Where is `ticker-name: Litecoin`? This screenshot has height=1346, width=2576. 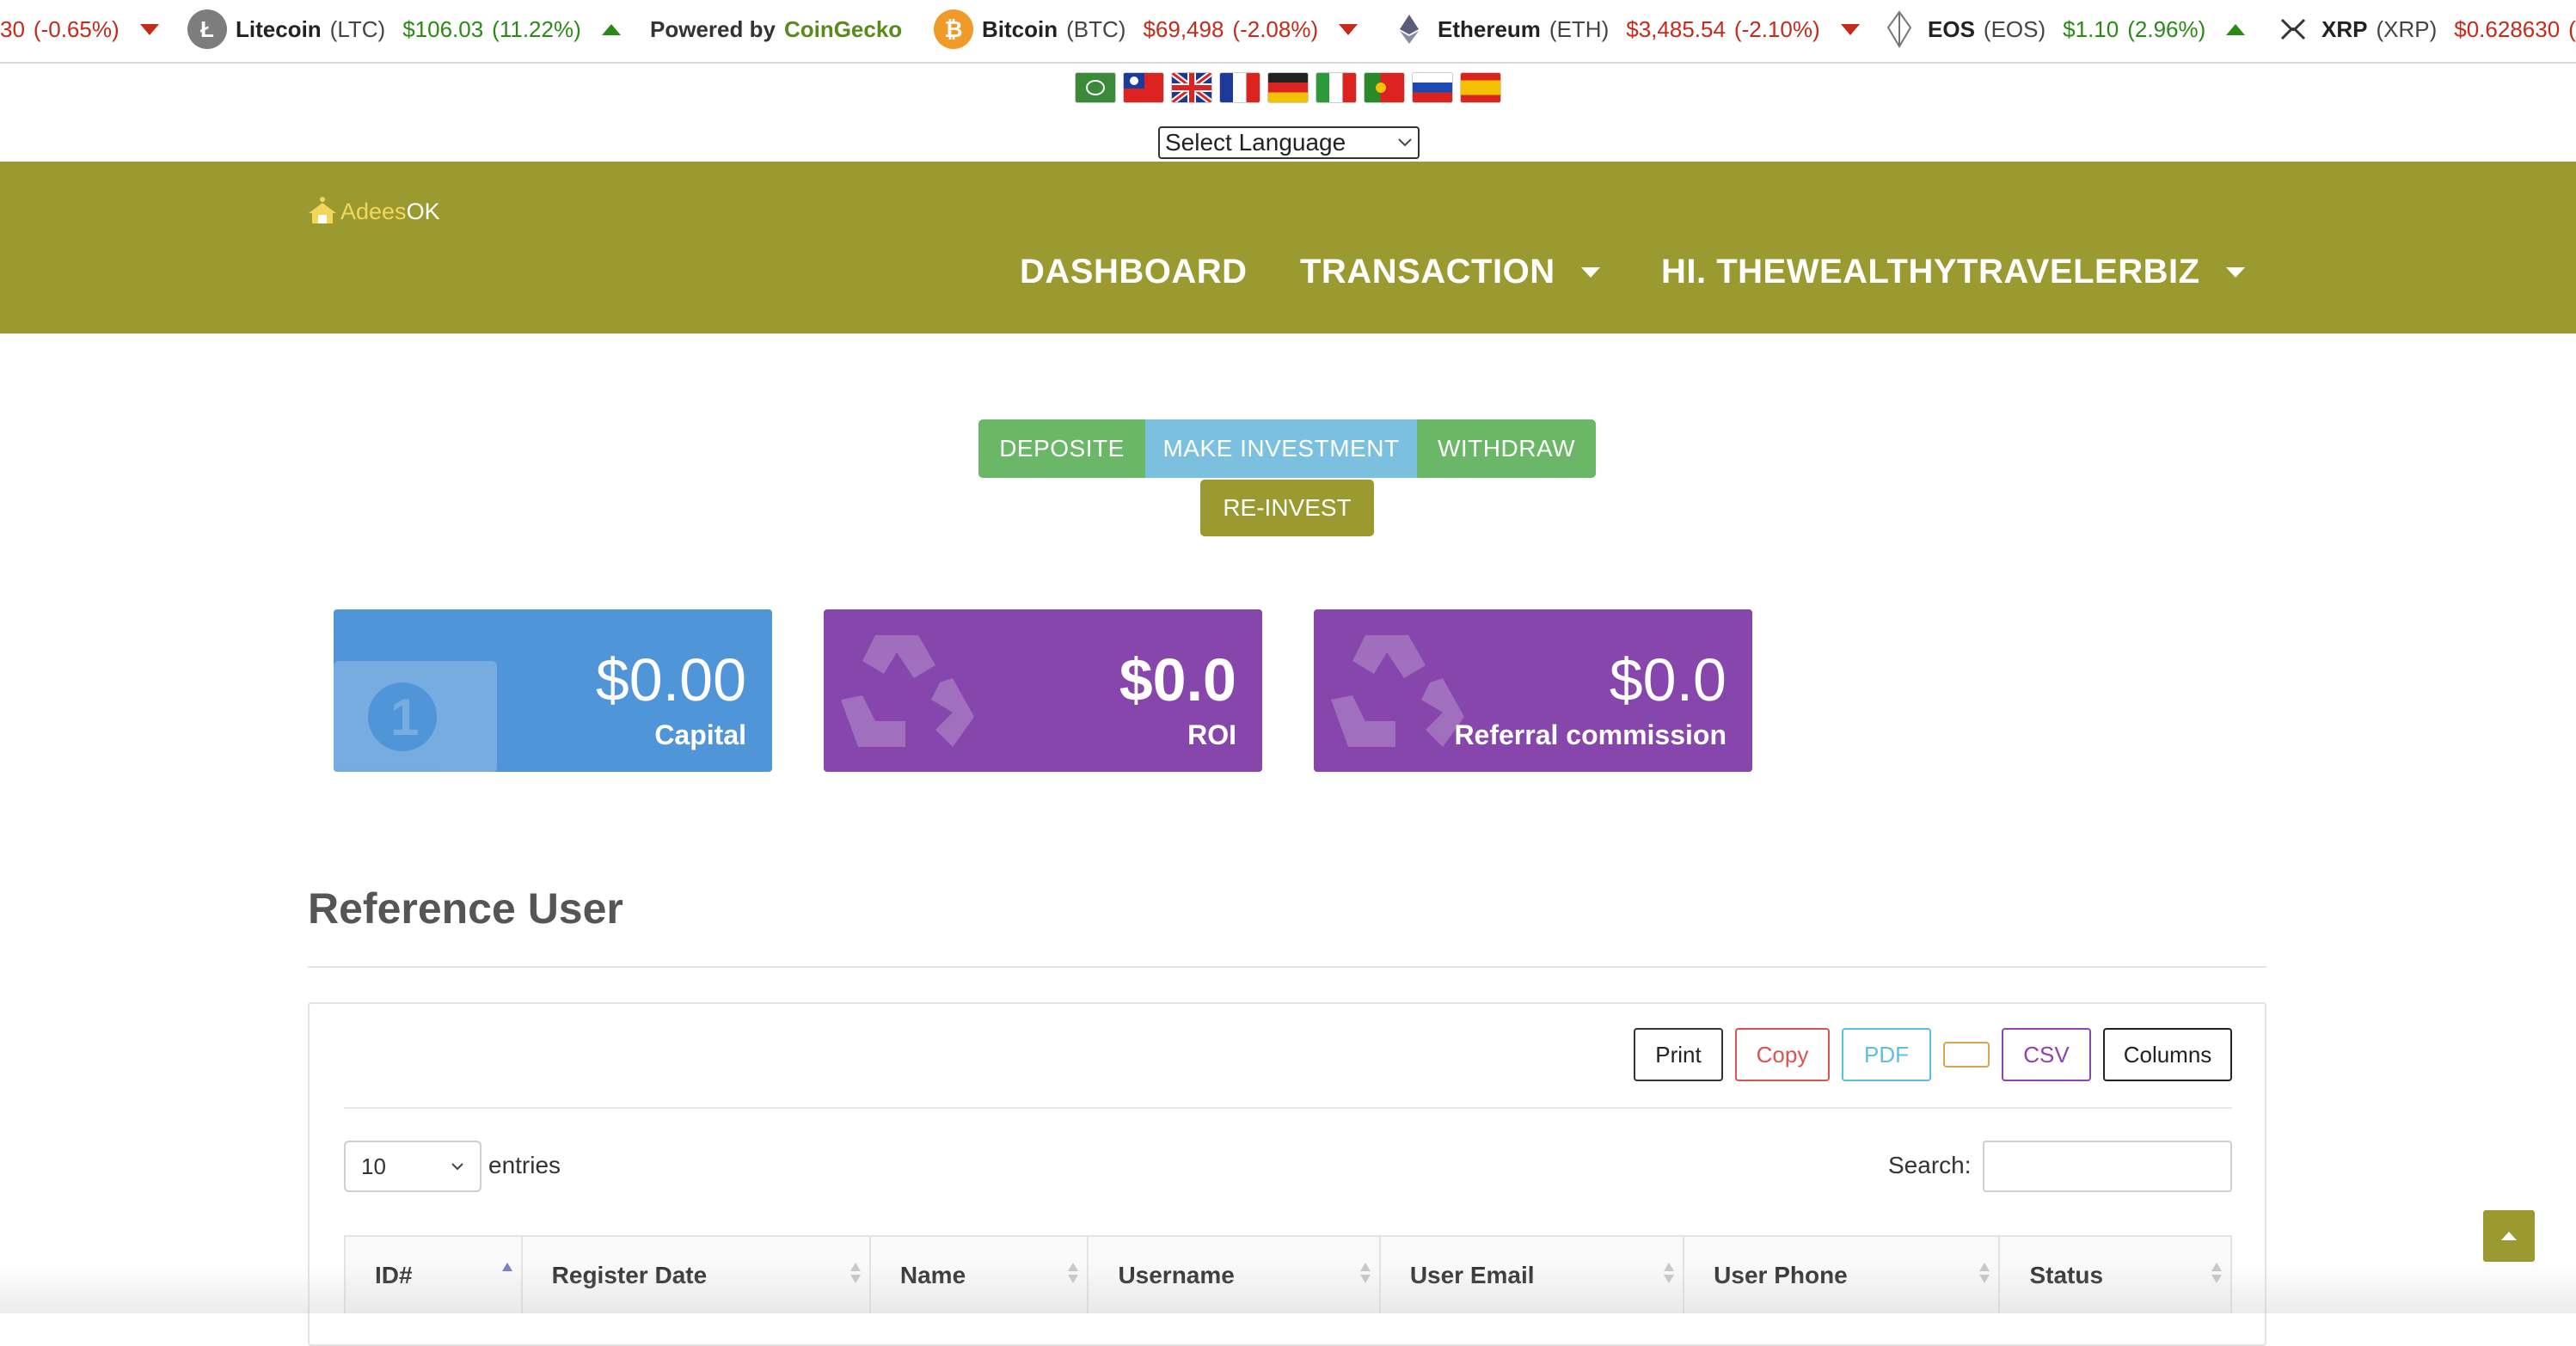 ticker-name: Litecoin is located at coordinates (279, 29).